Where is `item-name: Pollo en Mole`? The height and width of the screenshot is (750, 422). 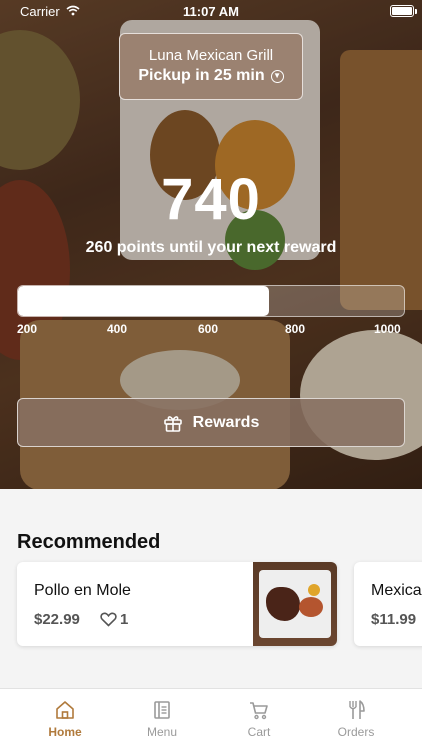 item-name: Pollo en Mole is located at coordinates (82, 590).